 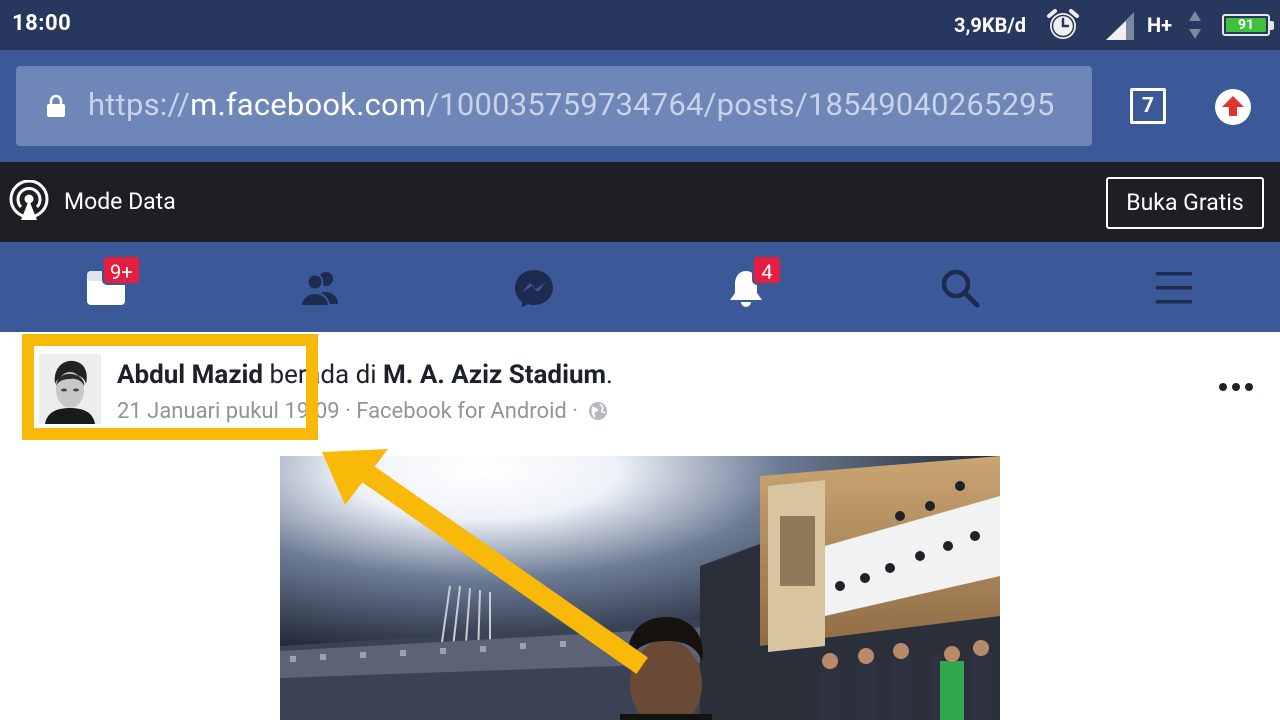 I want to click on nav-news-feed: 9+, so click(x=106, y=287).